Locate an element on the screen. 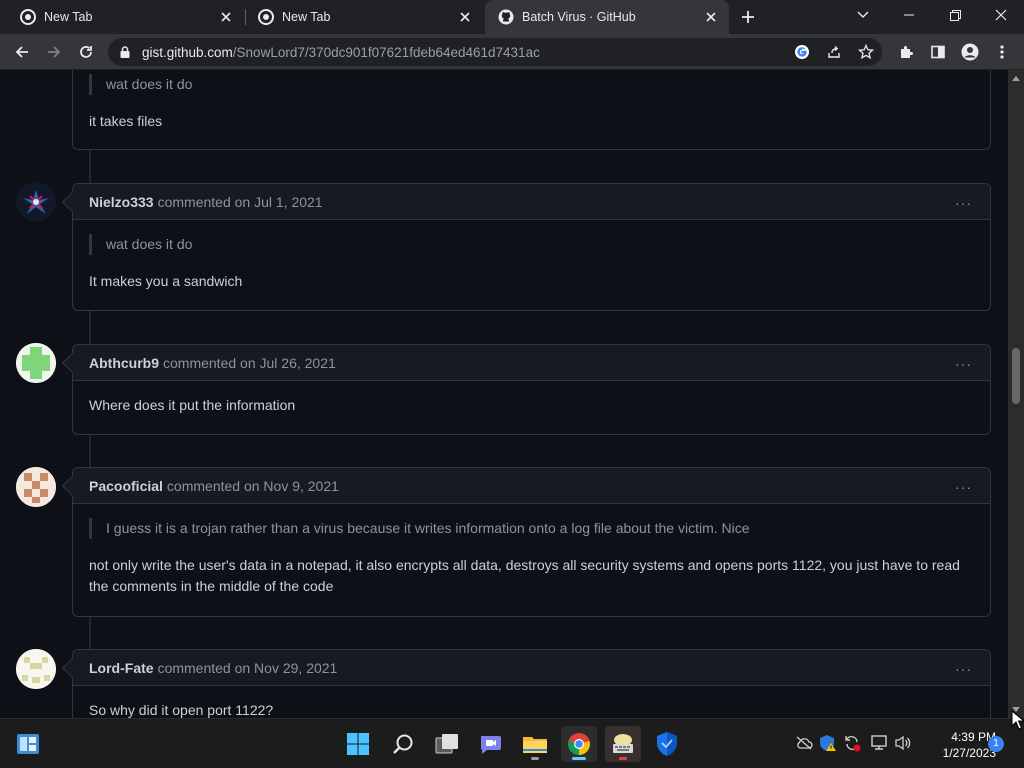 Image resolution: width=1024 pixels, height=768 pixels. comment-text: it takes files is located at coordinates (126, 121).